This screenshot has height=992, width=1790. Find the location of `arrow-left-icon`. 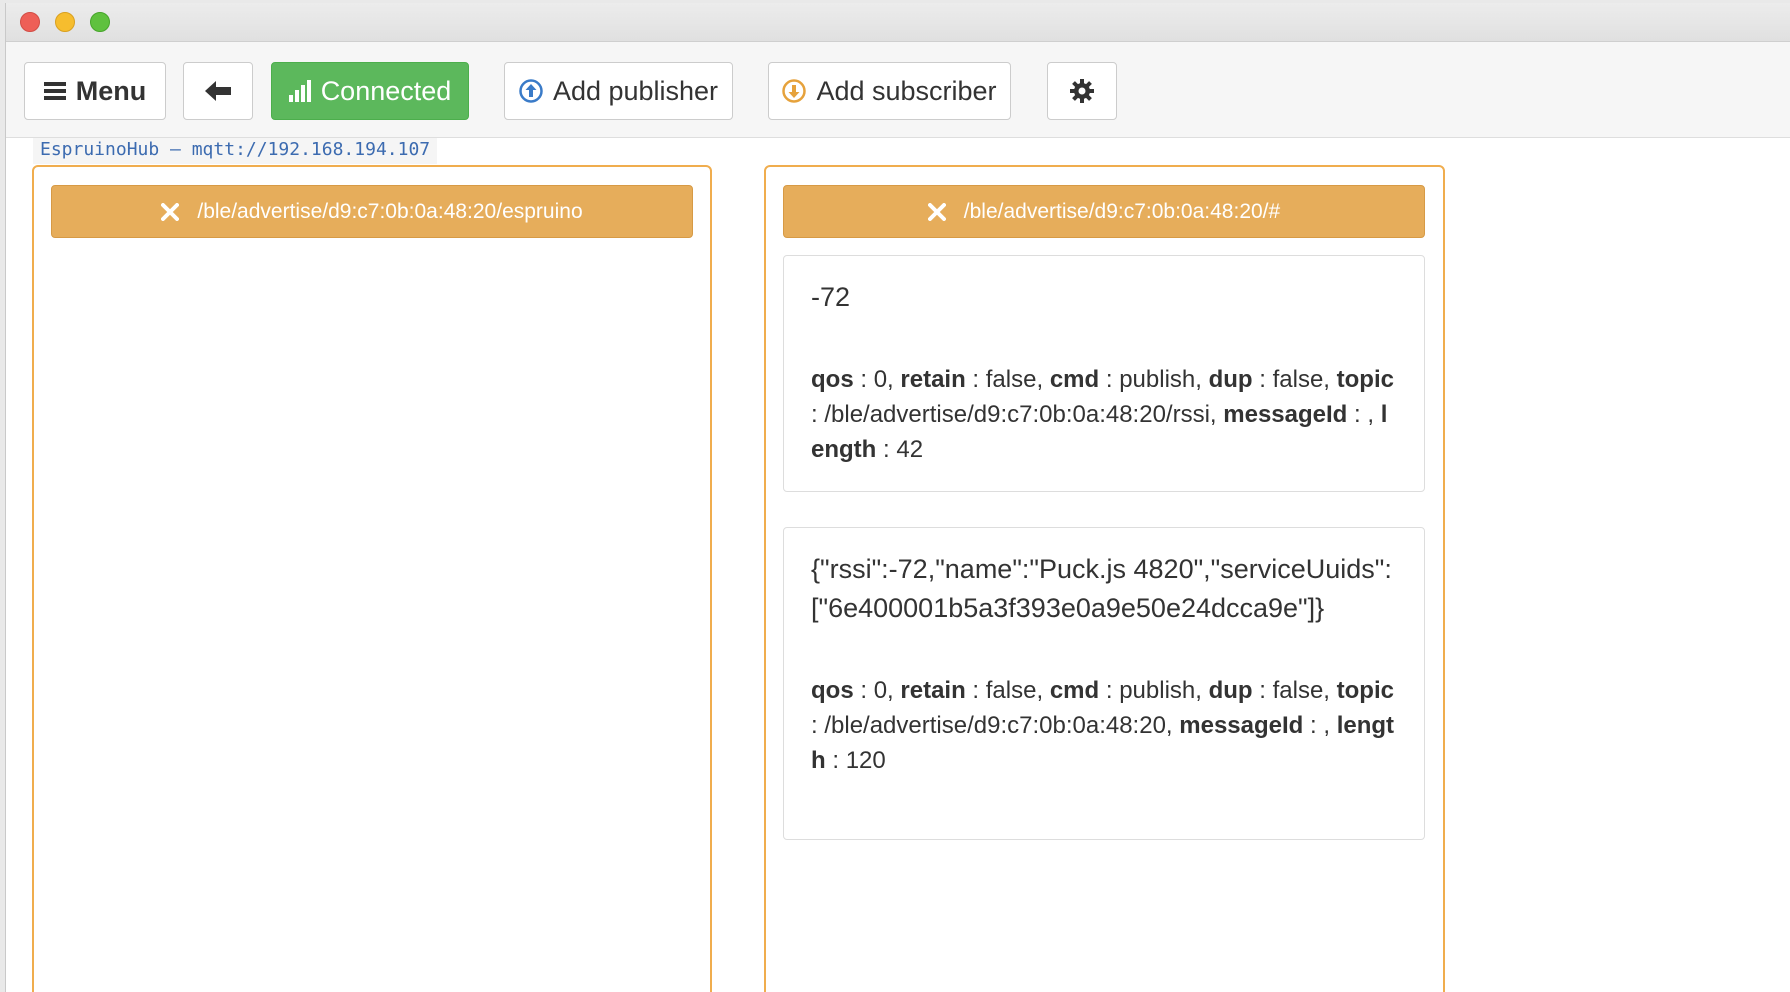

arrow-left-icon is located at coordinates (218, 91).